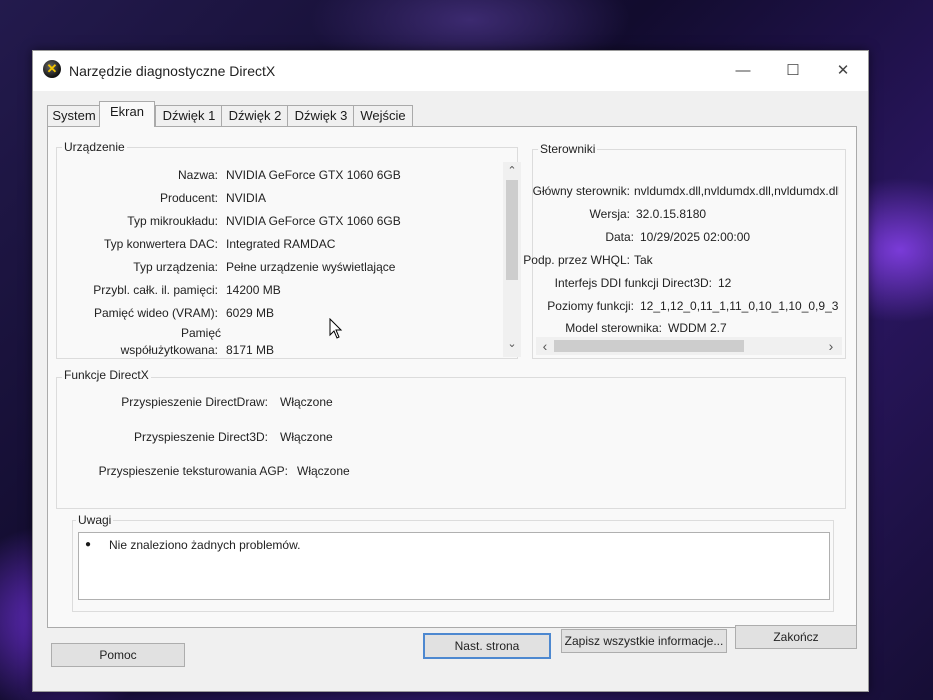 The width and height of the screenshot is (933, 700). Describe the element at coordinates (250, 350) in the screenshot. I see `shared-memory-value: 8171 MB` at that location.